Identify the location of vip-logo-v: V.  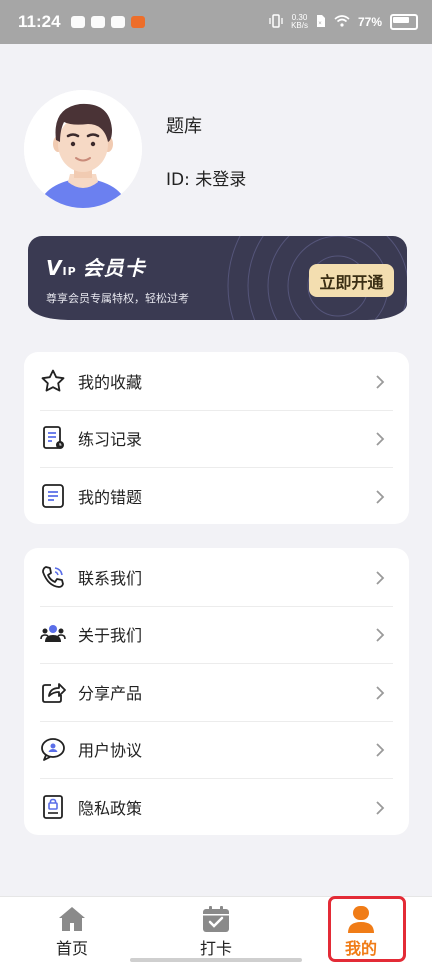
(54, 268).